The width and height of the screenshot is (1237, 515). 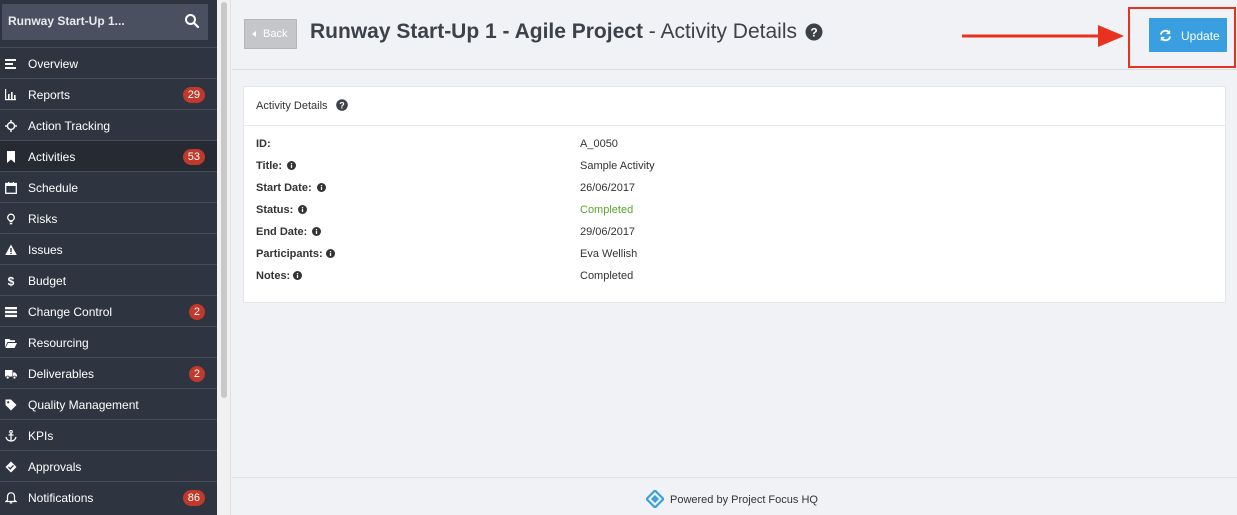 What do you see at coordinates (108, 93) in the screenshot?
I see `sidebar-item-reports: Reports 29` at bounding box center [108, 93].